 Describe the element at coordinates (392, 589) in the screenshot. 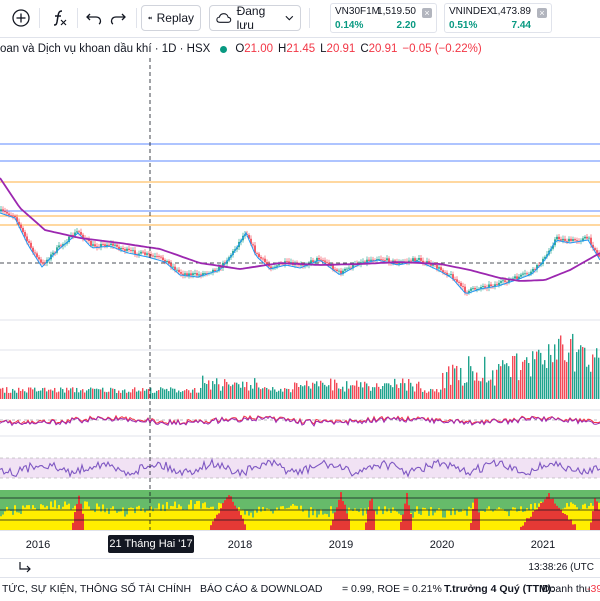

I see `ratios-text: = 0.99, ROE = 0.21%` at that location.